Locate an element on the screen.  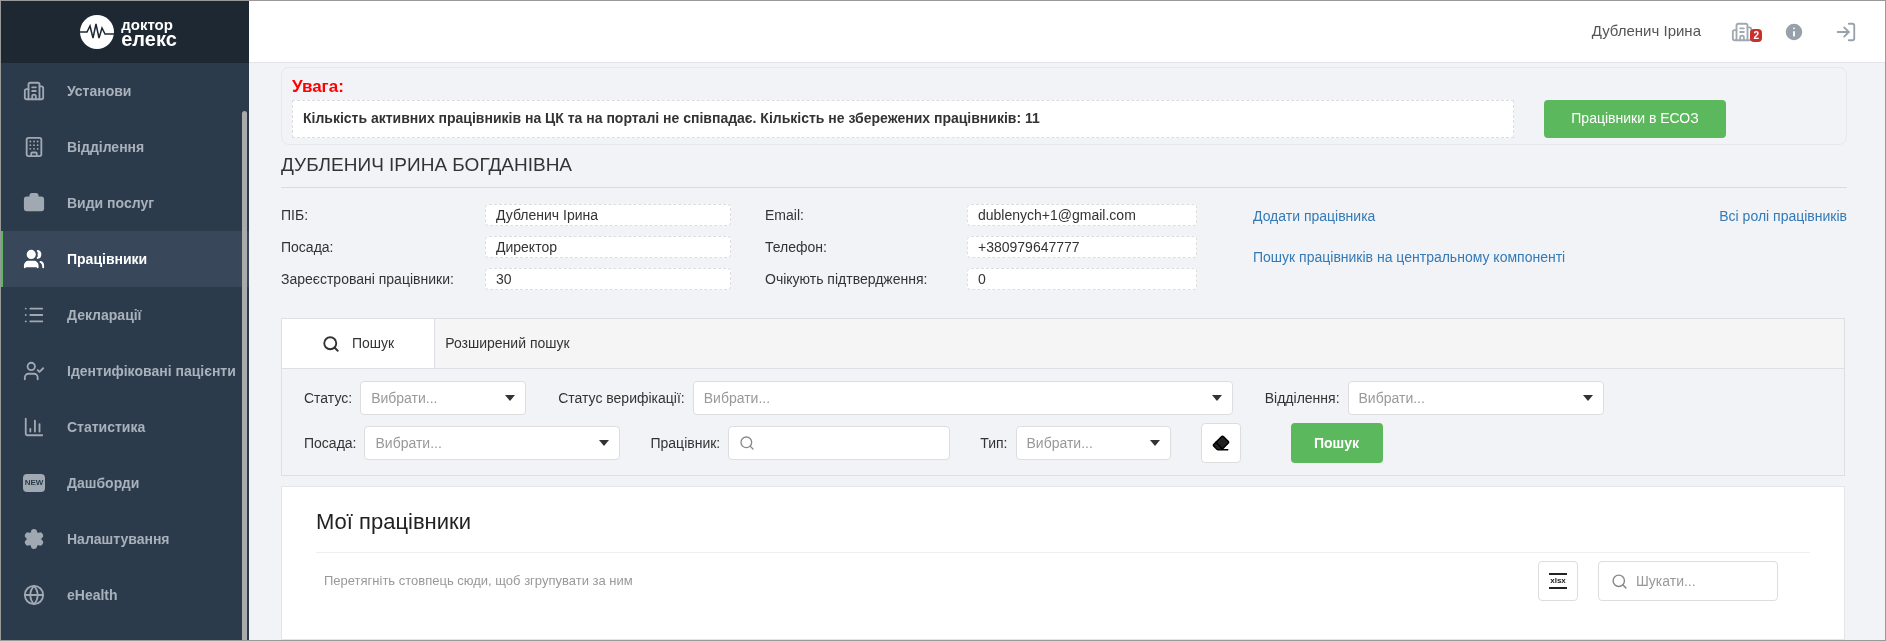
sidebar-item: NEW Дашборди is located at coordinates (125, 483).